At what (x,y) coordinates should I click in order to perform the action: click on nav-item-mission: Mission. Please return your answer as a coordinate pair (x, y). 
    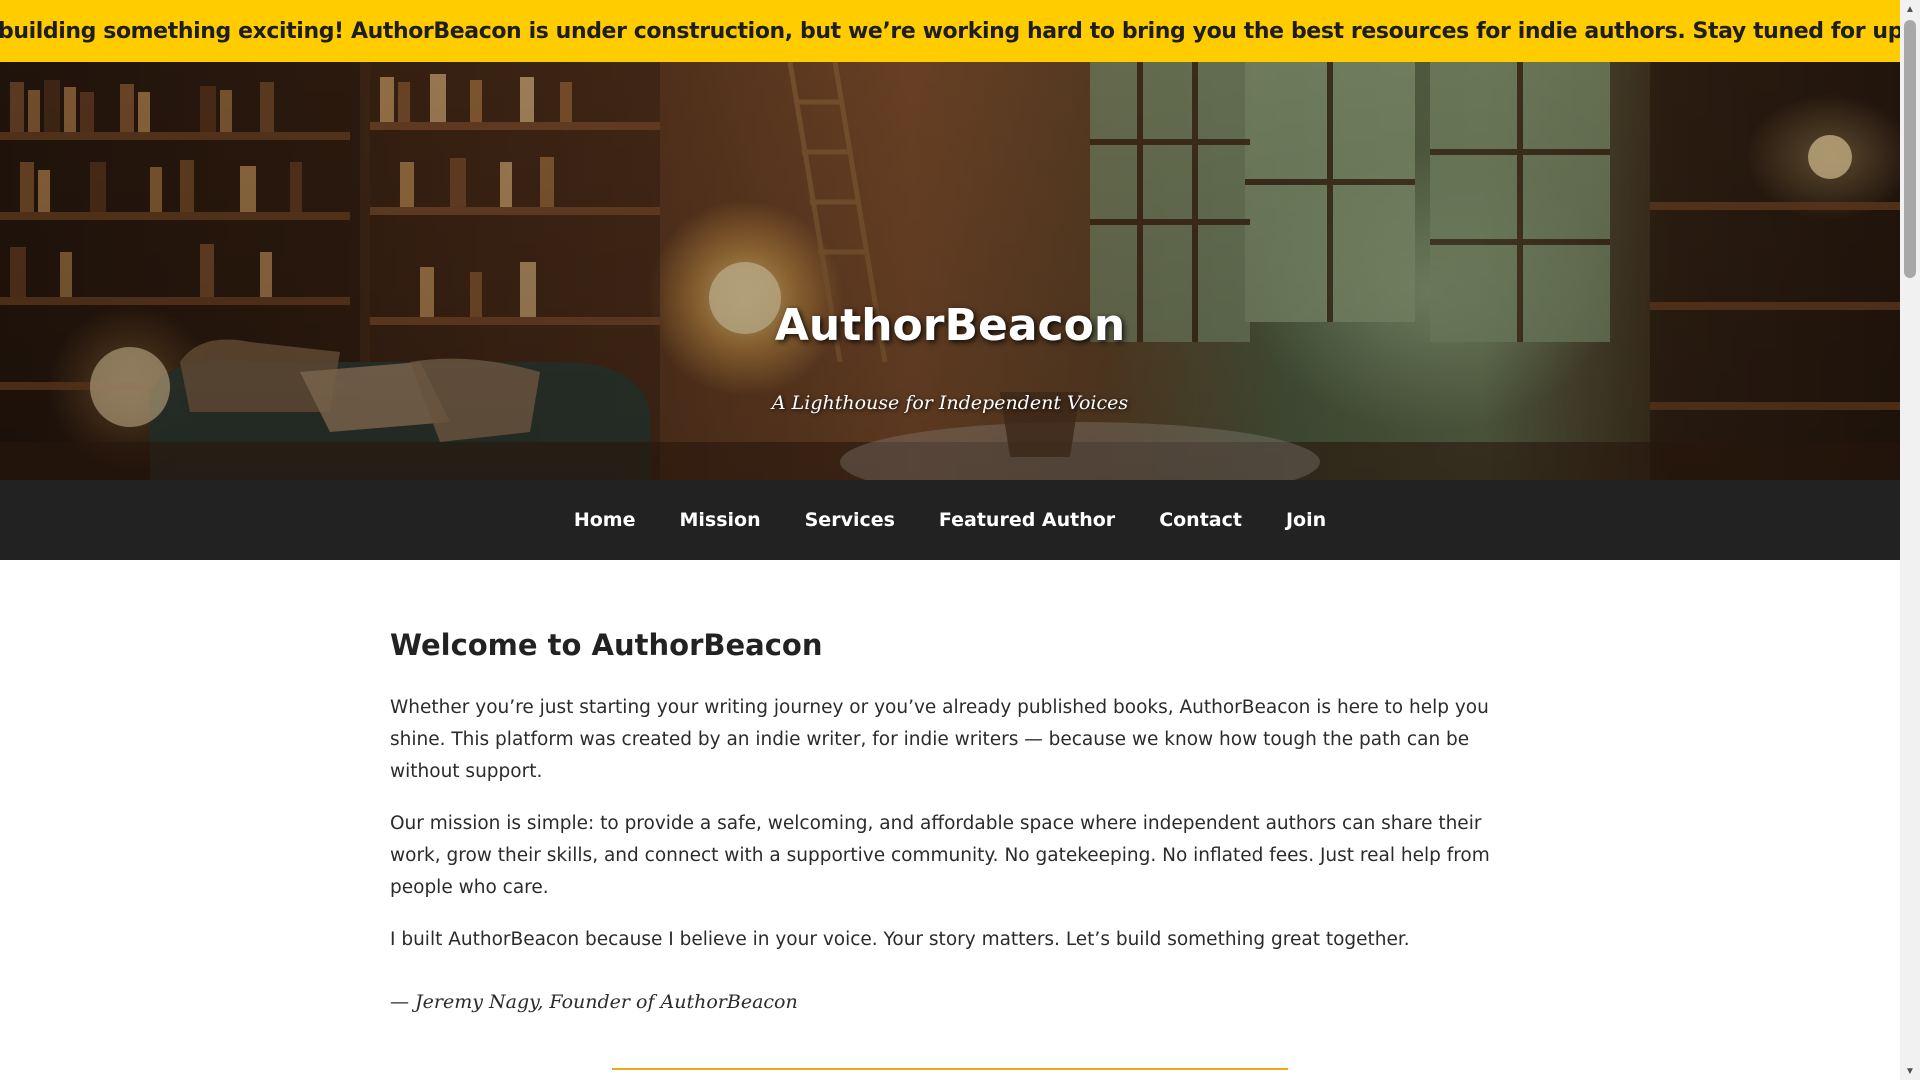
    Looking at the image, I should click on (719, 520).